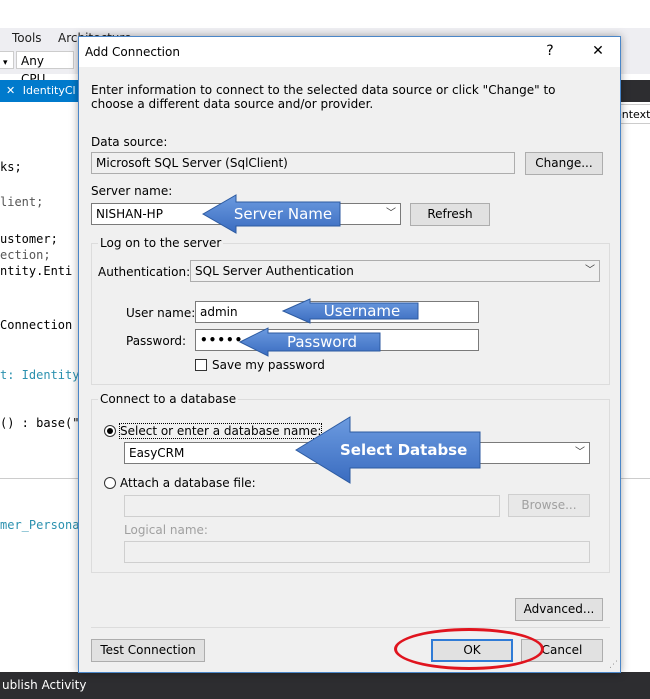 The width and height of the screenshot is (650, 699). What do you see at coordinates (362, 311) in the screenshot?
I see `username-annotation: Username` at bounding box center [362, 311].